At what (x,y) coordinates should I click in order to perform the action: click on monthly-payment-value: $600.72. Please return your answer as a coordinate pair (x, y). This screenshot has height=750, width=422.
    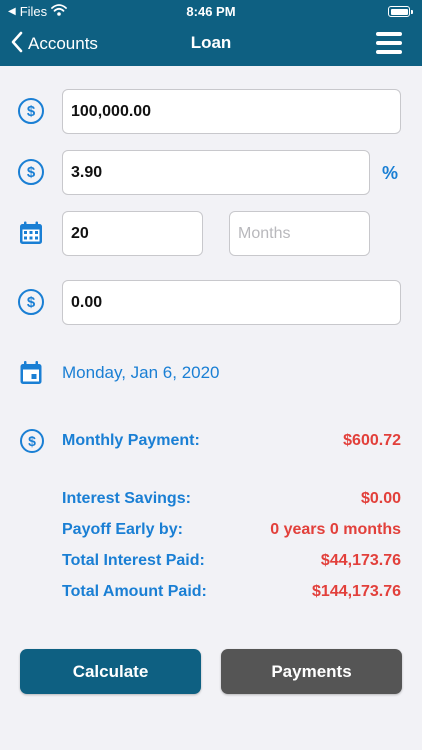
    Looking at the image, I should click on (372, 440).